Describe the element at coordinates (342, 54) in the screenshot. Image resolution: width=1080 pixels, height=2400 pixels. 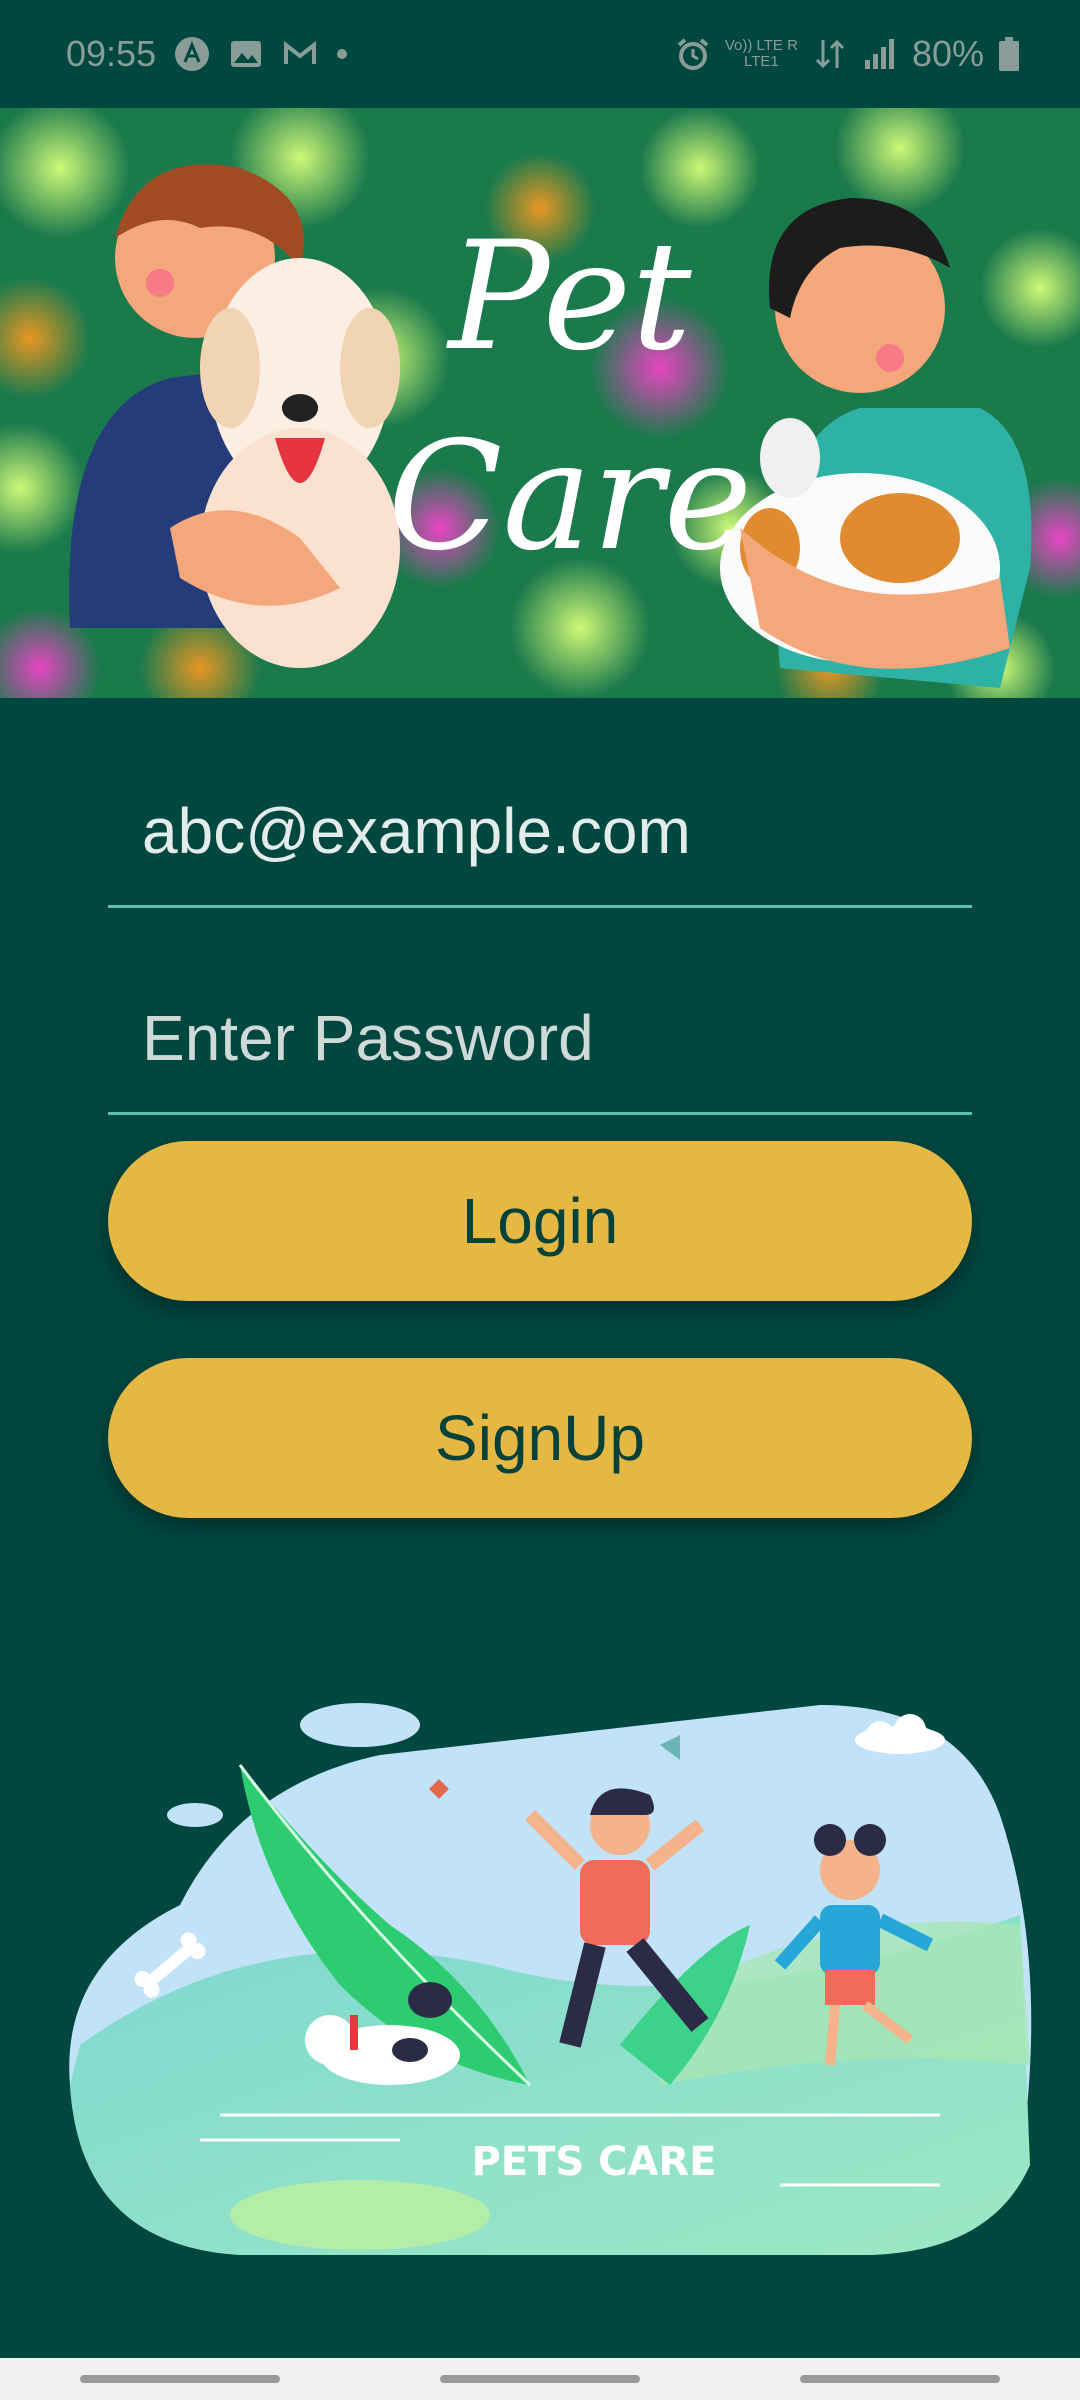
I see `dot-icon` at that location.